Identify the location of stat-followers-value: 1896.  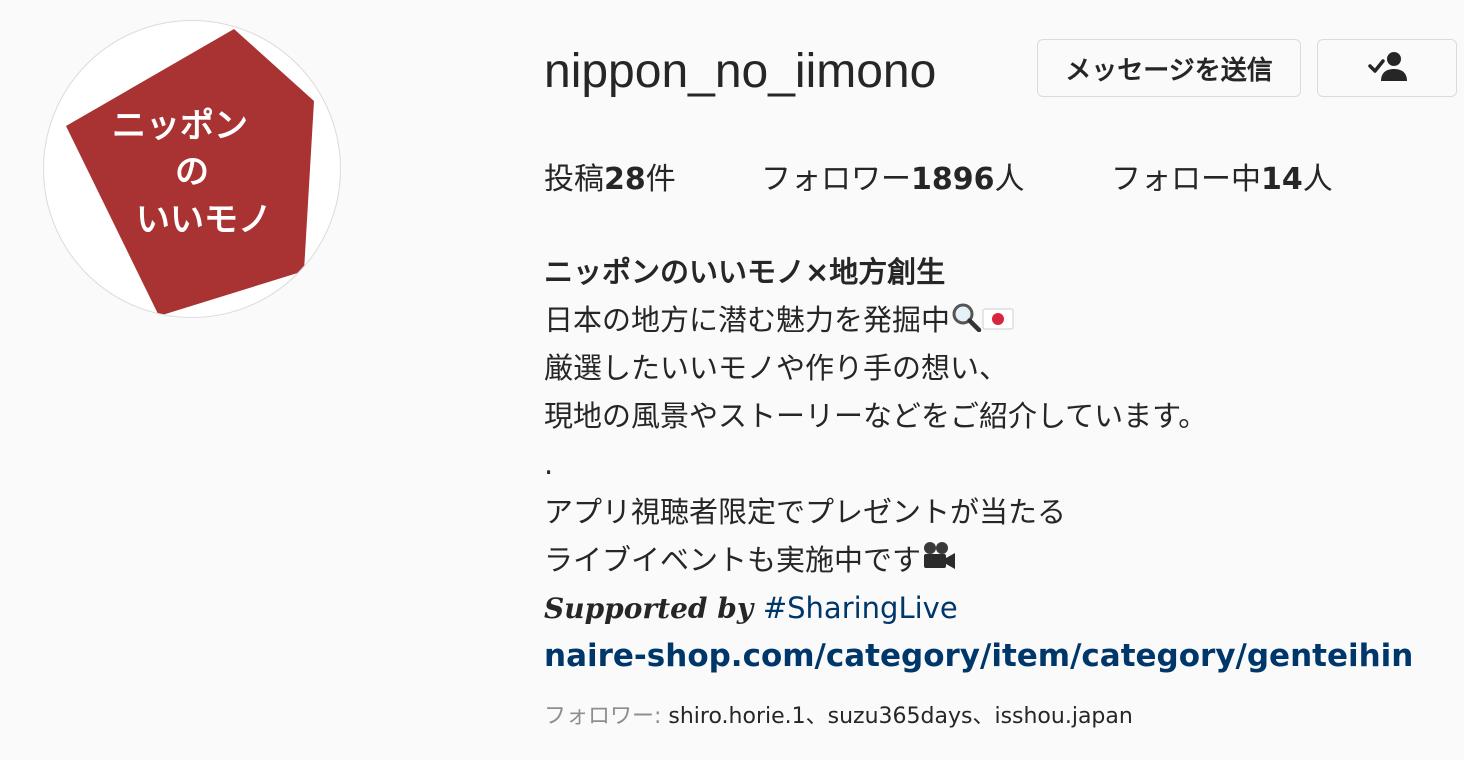
(953, 179).